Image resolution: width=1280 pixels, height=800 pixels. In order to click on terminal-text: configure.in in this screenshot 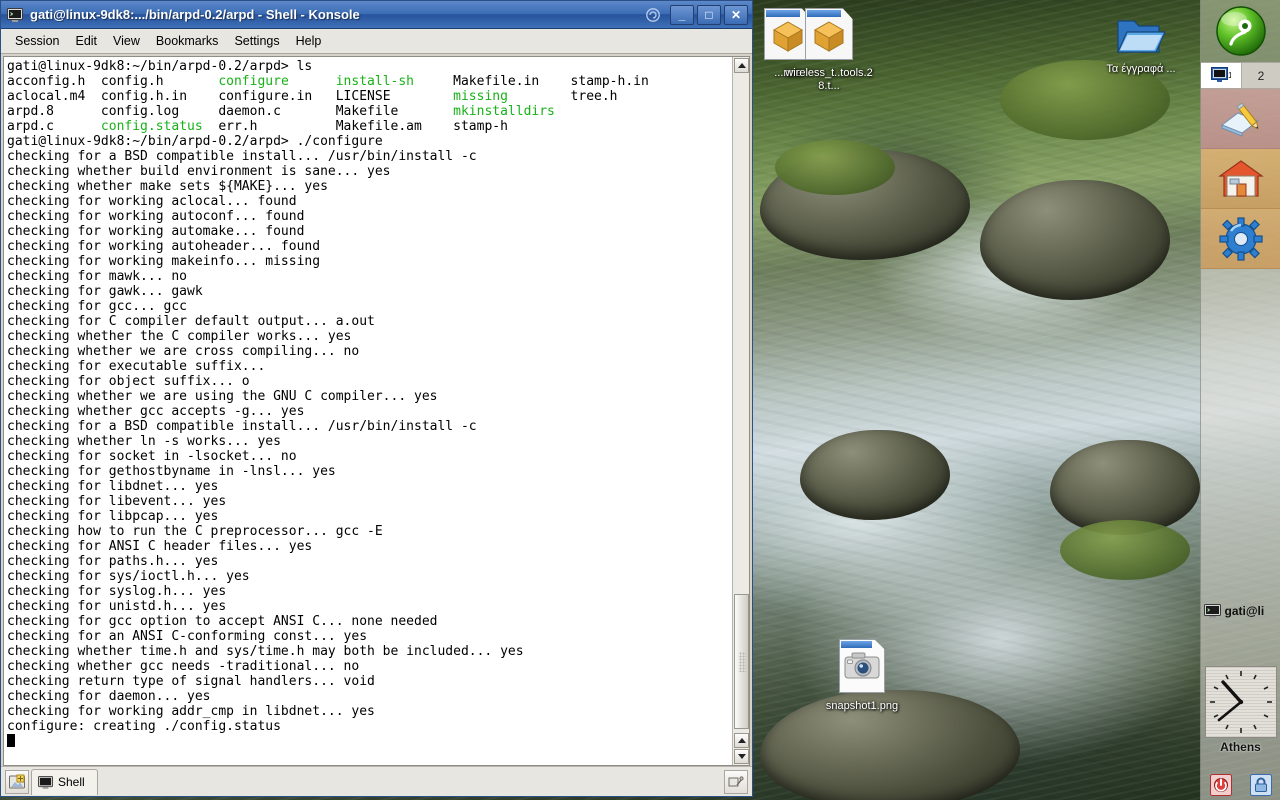, I will do `click(277, 96)`.